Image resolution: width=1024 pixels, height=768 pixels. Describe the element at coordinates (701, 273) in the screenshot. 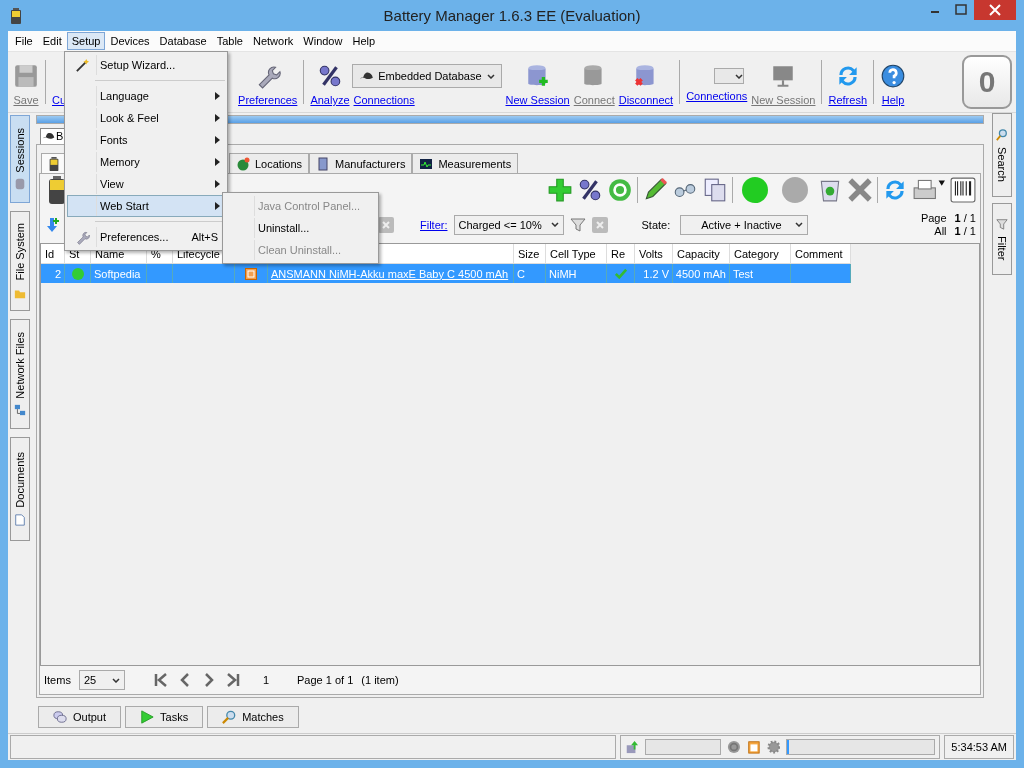

I see `table-cell: 4500 mAh` at that location.